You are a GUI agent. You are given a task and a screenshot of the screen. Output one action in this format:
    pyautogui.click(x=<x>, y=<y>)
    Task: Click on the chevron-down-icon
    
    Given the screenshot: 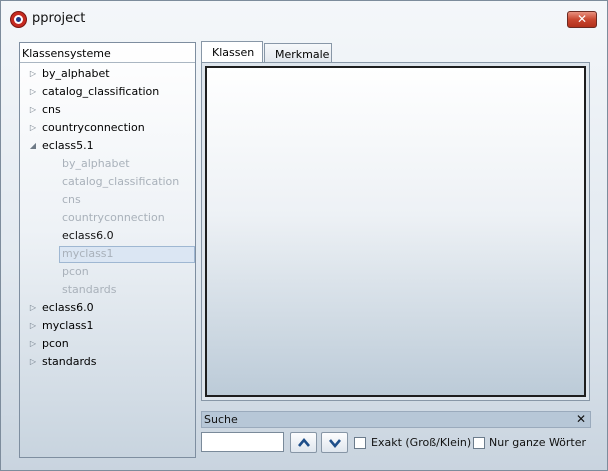 What is the action you would take?
    pyautogui.click(x=335, y=444)
    